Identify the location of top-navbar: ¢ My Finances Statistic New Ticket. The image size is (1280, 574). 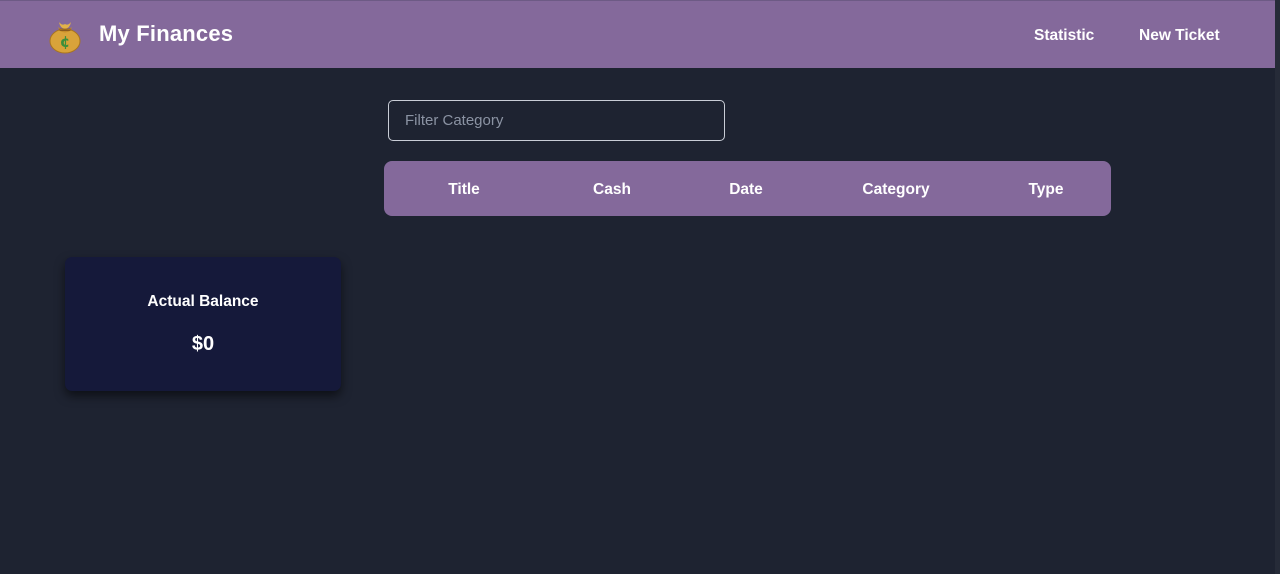
(637, 34).